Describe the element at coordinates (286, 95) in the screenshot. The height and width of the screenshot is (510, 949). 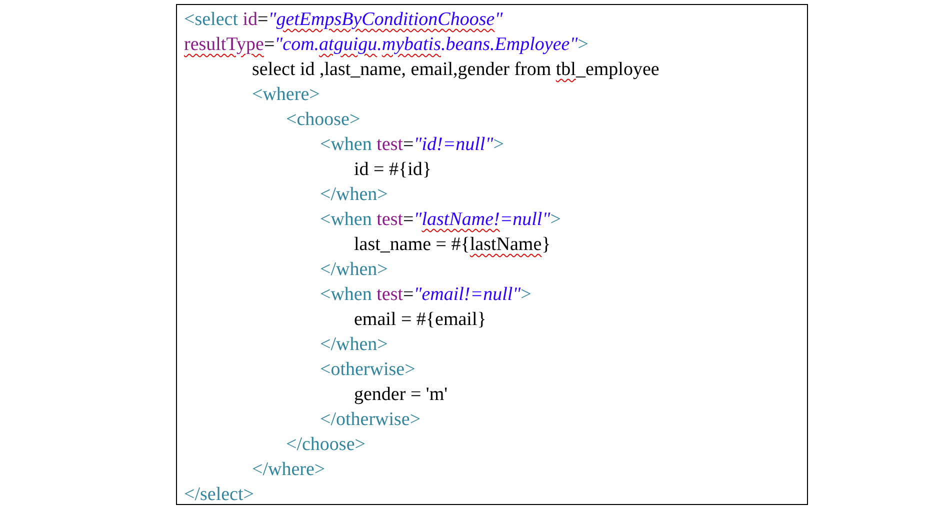
I see `code-line: <where>` at that location.